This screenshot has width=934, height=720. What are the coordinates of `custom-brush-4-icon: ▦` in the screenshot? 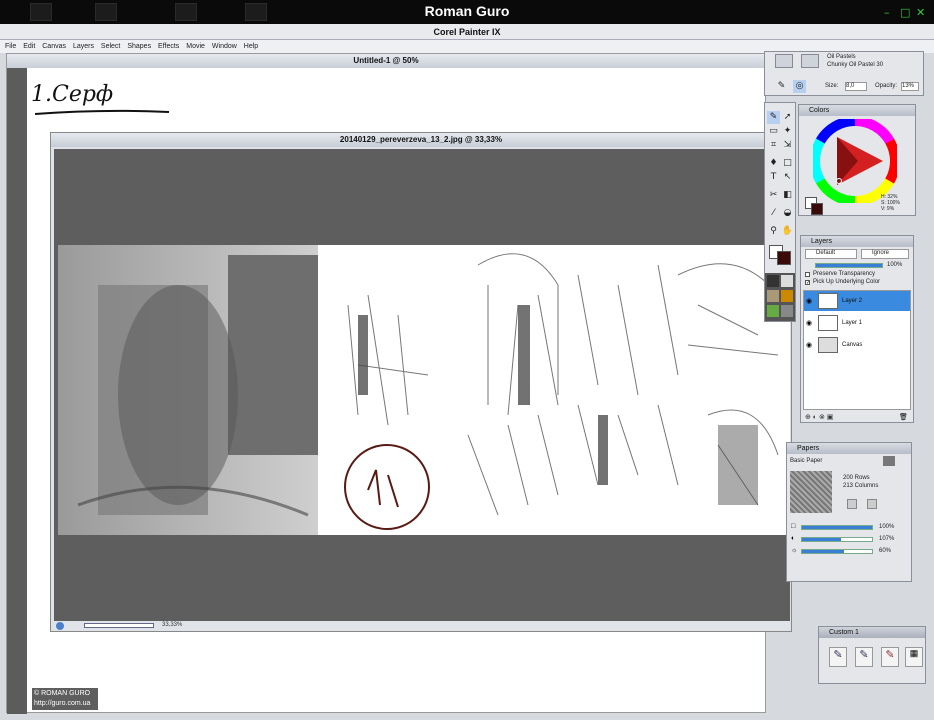 It's located at (914, 657).